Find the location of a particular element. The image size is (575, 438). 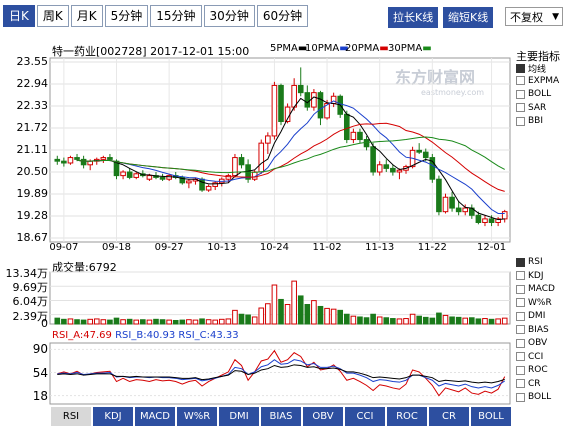

rsi-b-line is located at coordinates (281, 374).